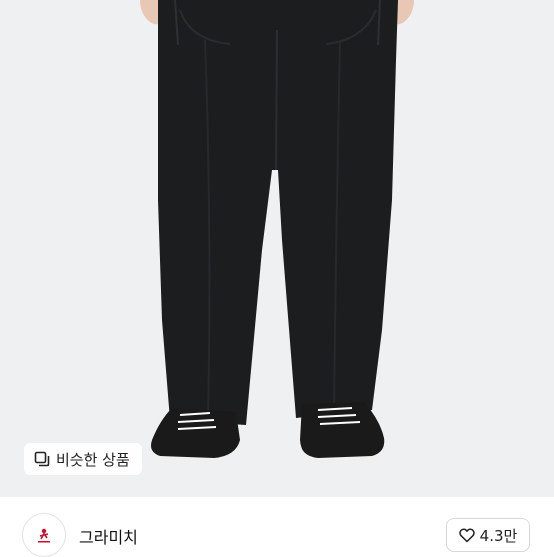 This screenshot has width=554, height=557. What do you see at coordinates (108, 536) in the screenshot?
I see `brand-name: 그라미치` at bounding box center [108, 536].